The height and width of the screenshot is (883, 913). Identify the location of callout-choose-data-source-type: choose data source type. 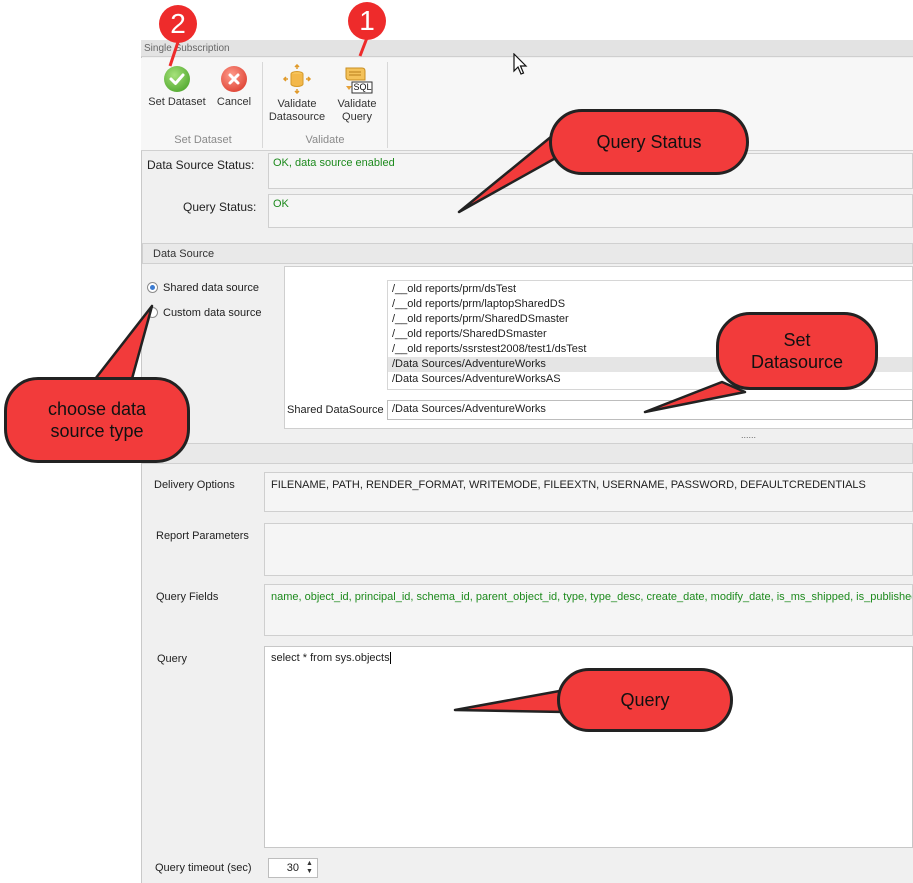
(97, 420).